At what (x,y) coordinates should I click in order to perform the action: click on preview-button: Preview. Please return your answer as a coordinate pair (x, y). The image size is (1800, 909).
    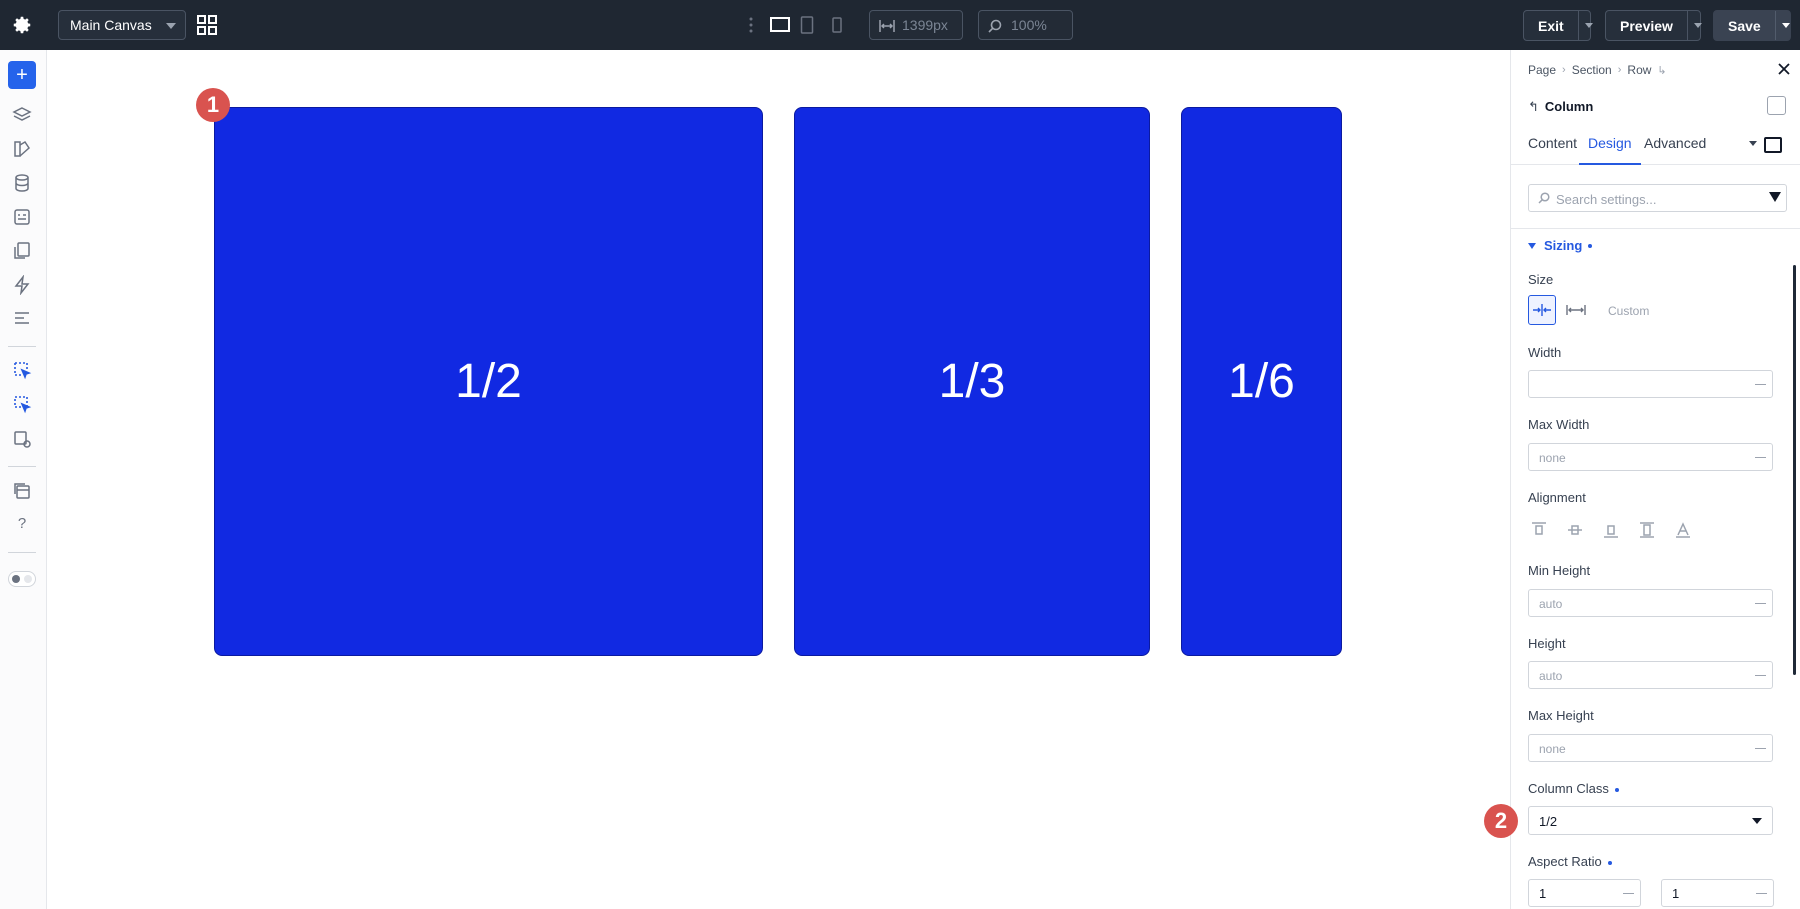
    Looking at the image, I should click on (1654, 25).